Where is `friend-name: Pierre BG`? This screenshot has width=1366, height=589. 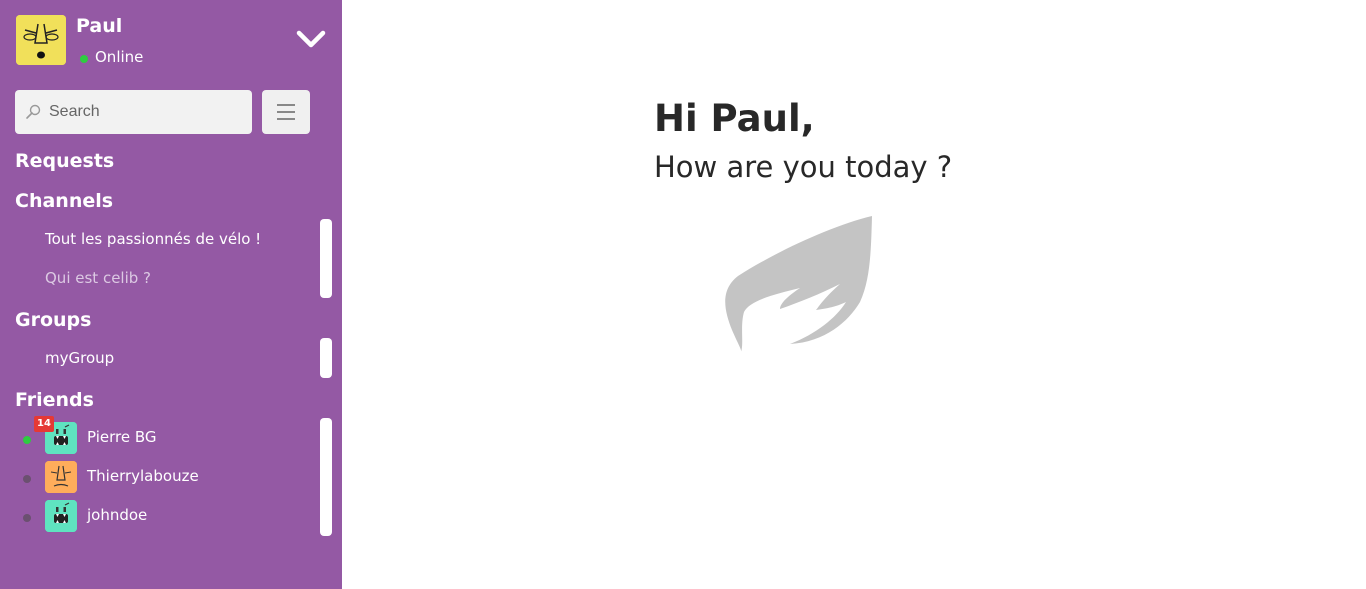
friend-name: Pierre BG is located at coordinates (122, 437).